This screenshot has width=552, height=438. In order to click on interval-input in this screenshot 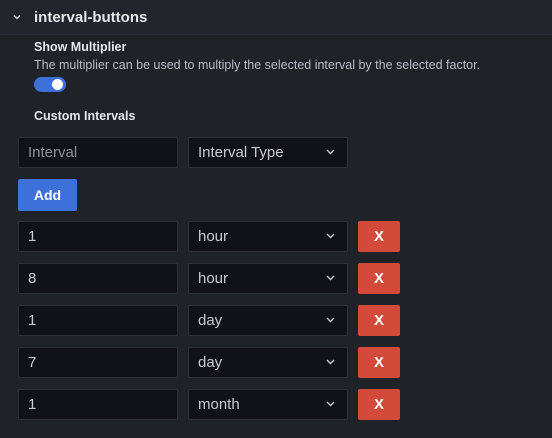, I will do `click(98, 152)`.